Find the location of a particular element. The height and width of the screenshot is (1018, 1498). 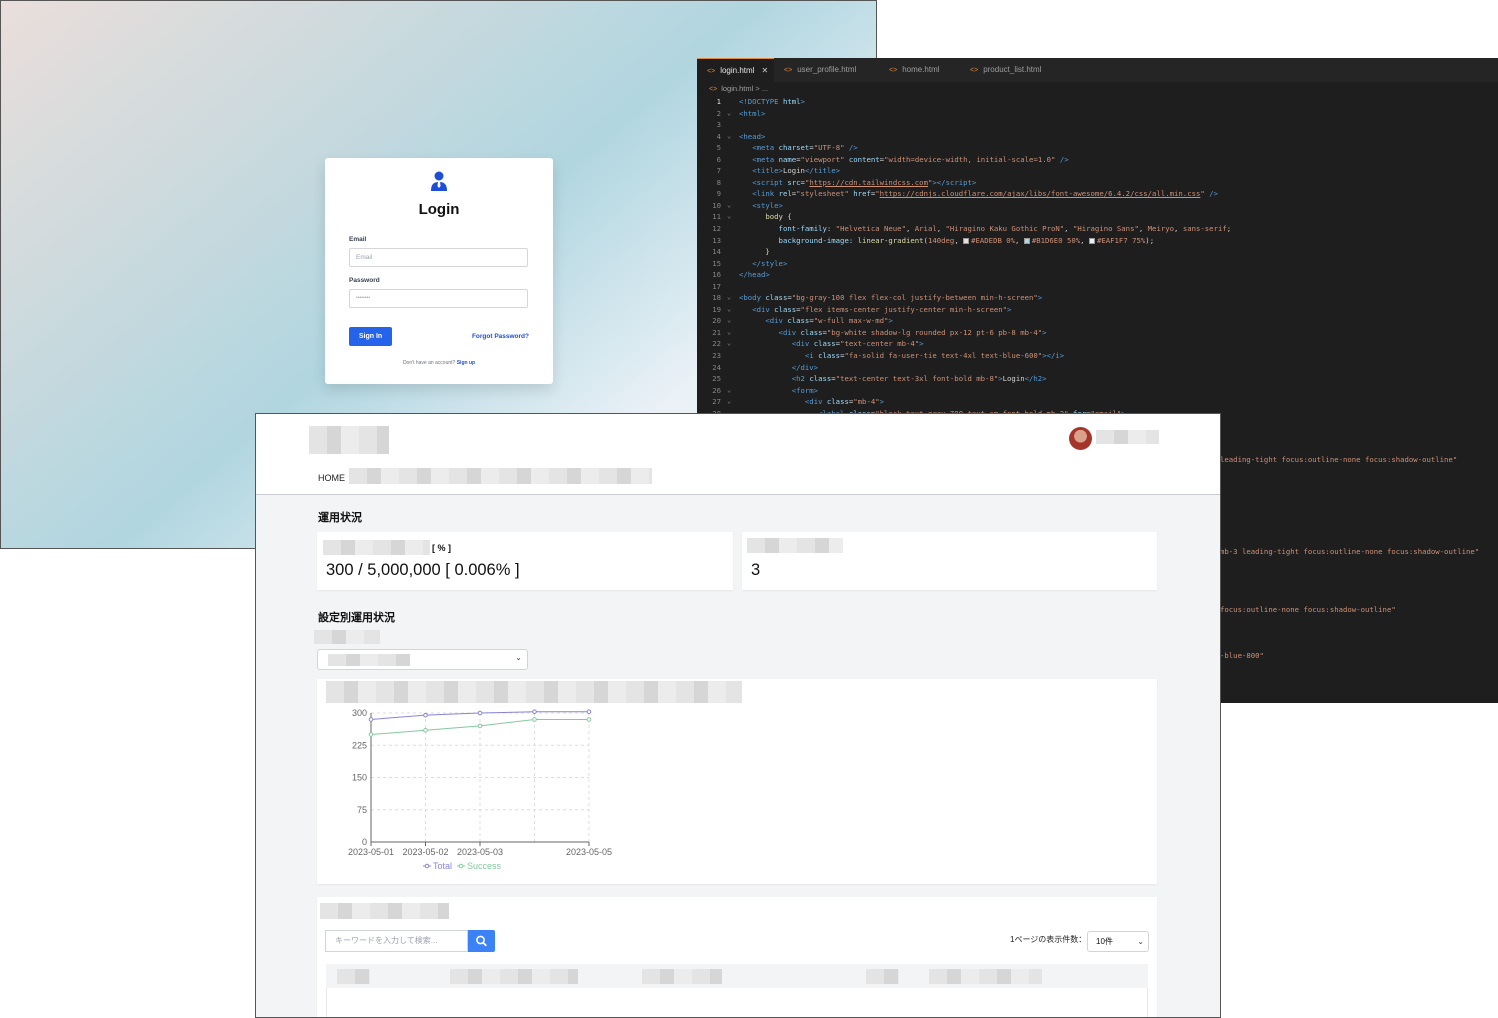

email-label: Email is located at coordinates (358, 239).